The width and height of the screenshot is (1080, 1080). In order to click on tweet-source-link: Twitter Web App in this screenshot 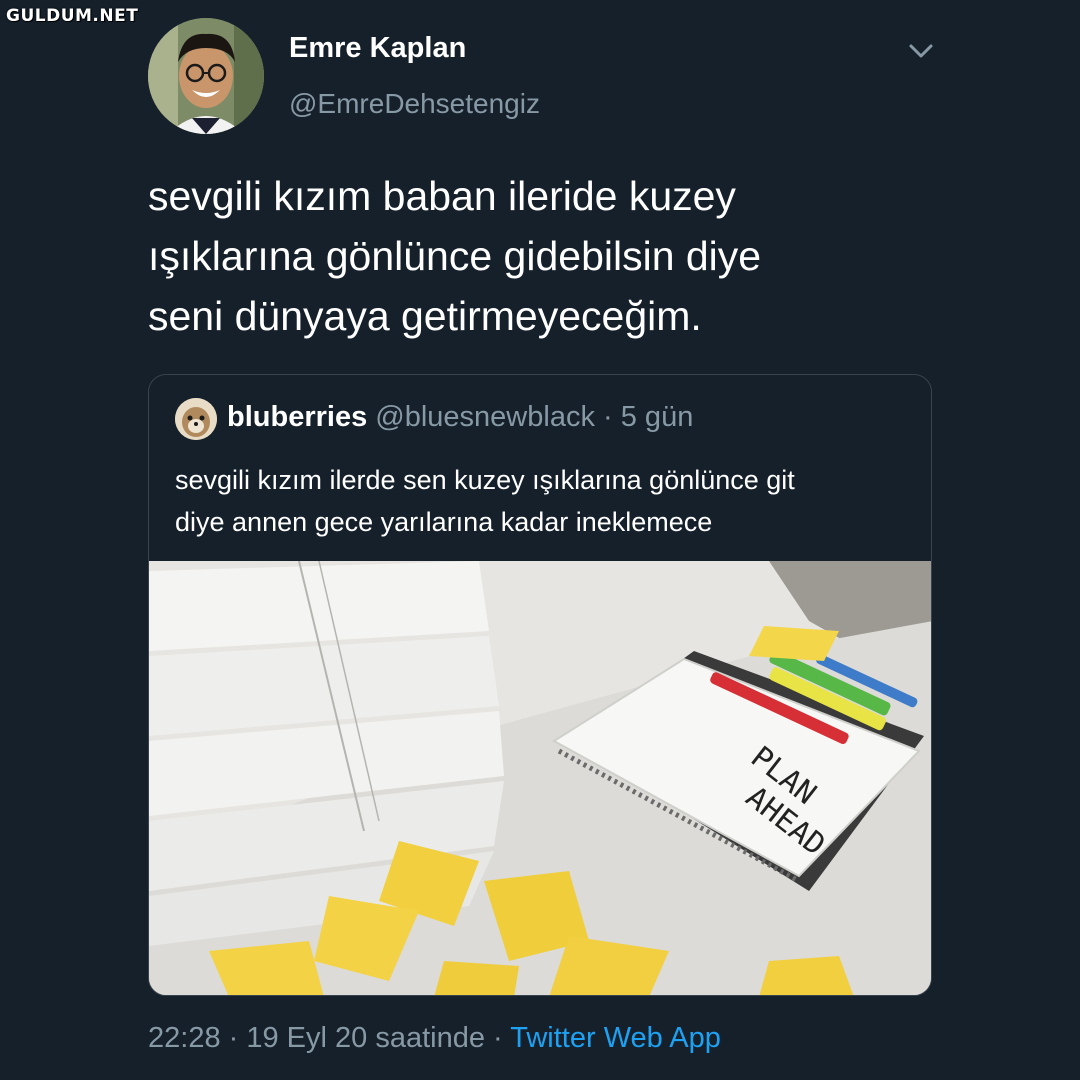, I will do `click(615, 1038)`.